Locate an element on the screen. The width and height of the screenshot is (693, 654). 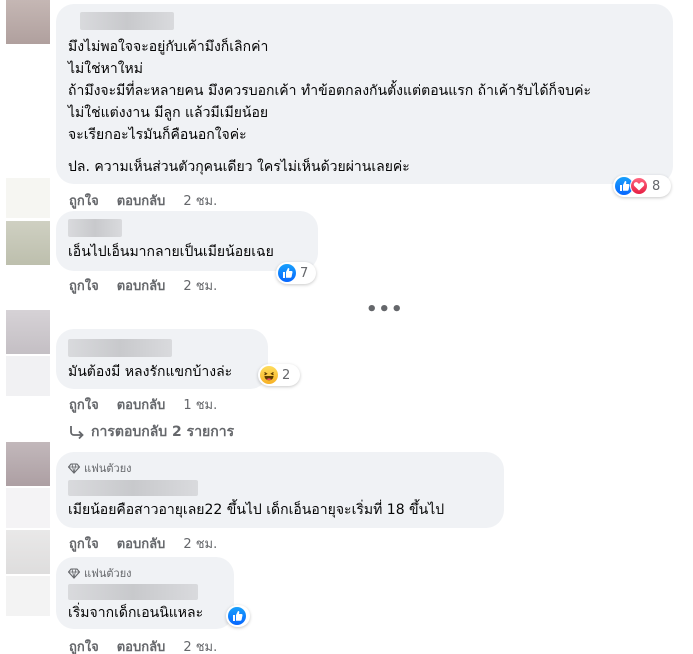
haha-icon is located at coordinates (269, 375).